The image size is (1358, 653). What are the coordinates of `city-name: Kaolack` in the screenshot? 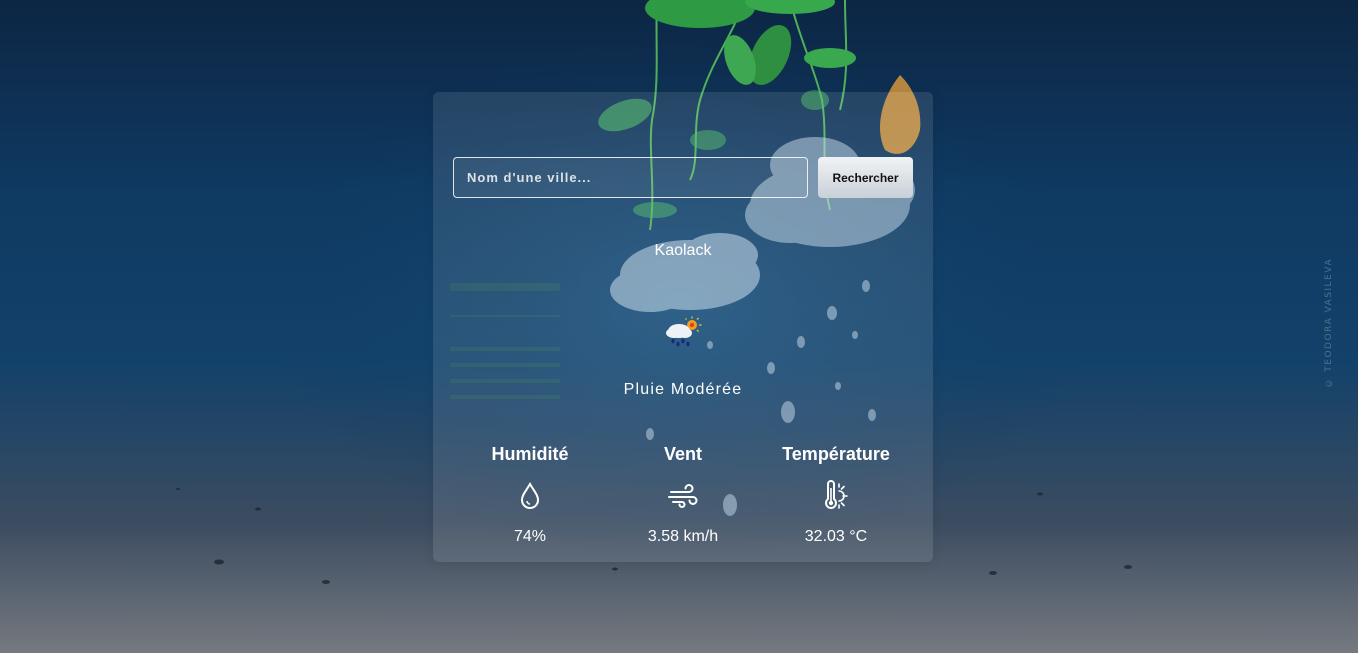 It's located at (683, 250).